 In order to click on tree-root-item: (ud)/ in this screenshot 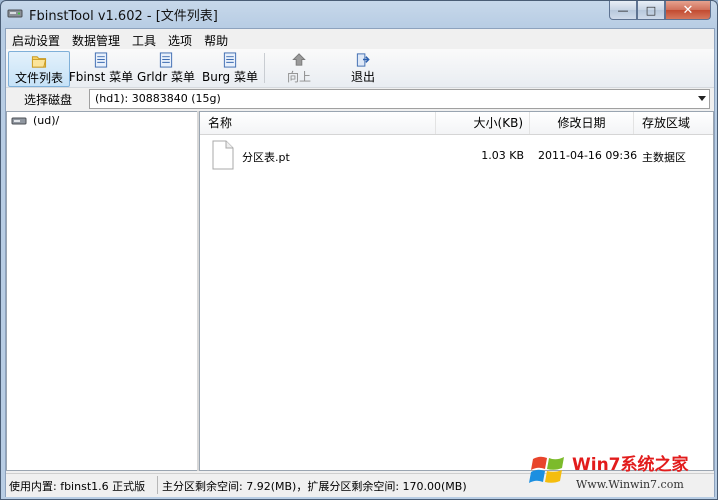, I will do `click(35, 120)`.